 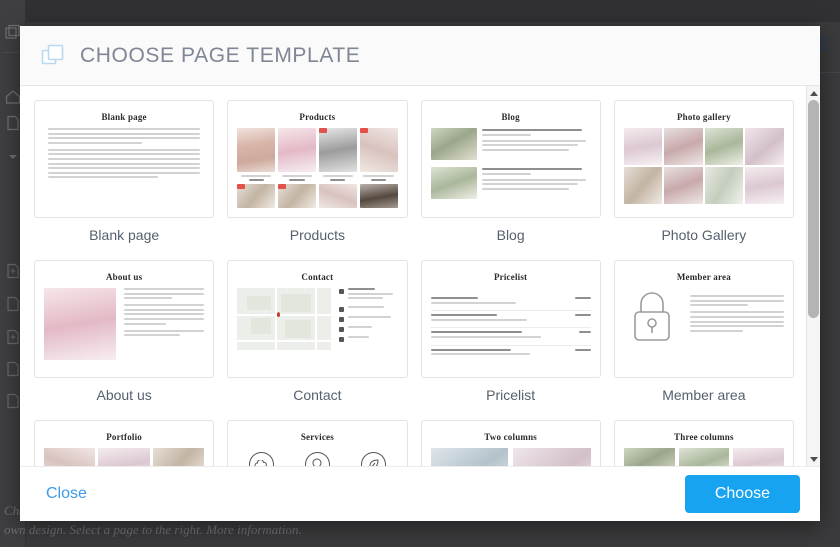 I want to click on template-preview: Blank page, so click(x=124, y=159).